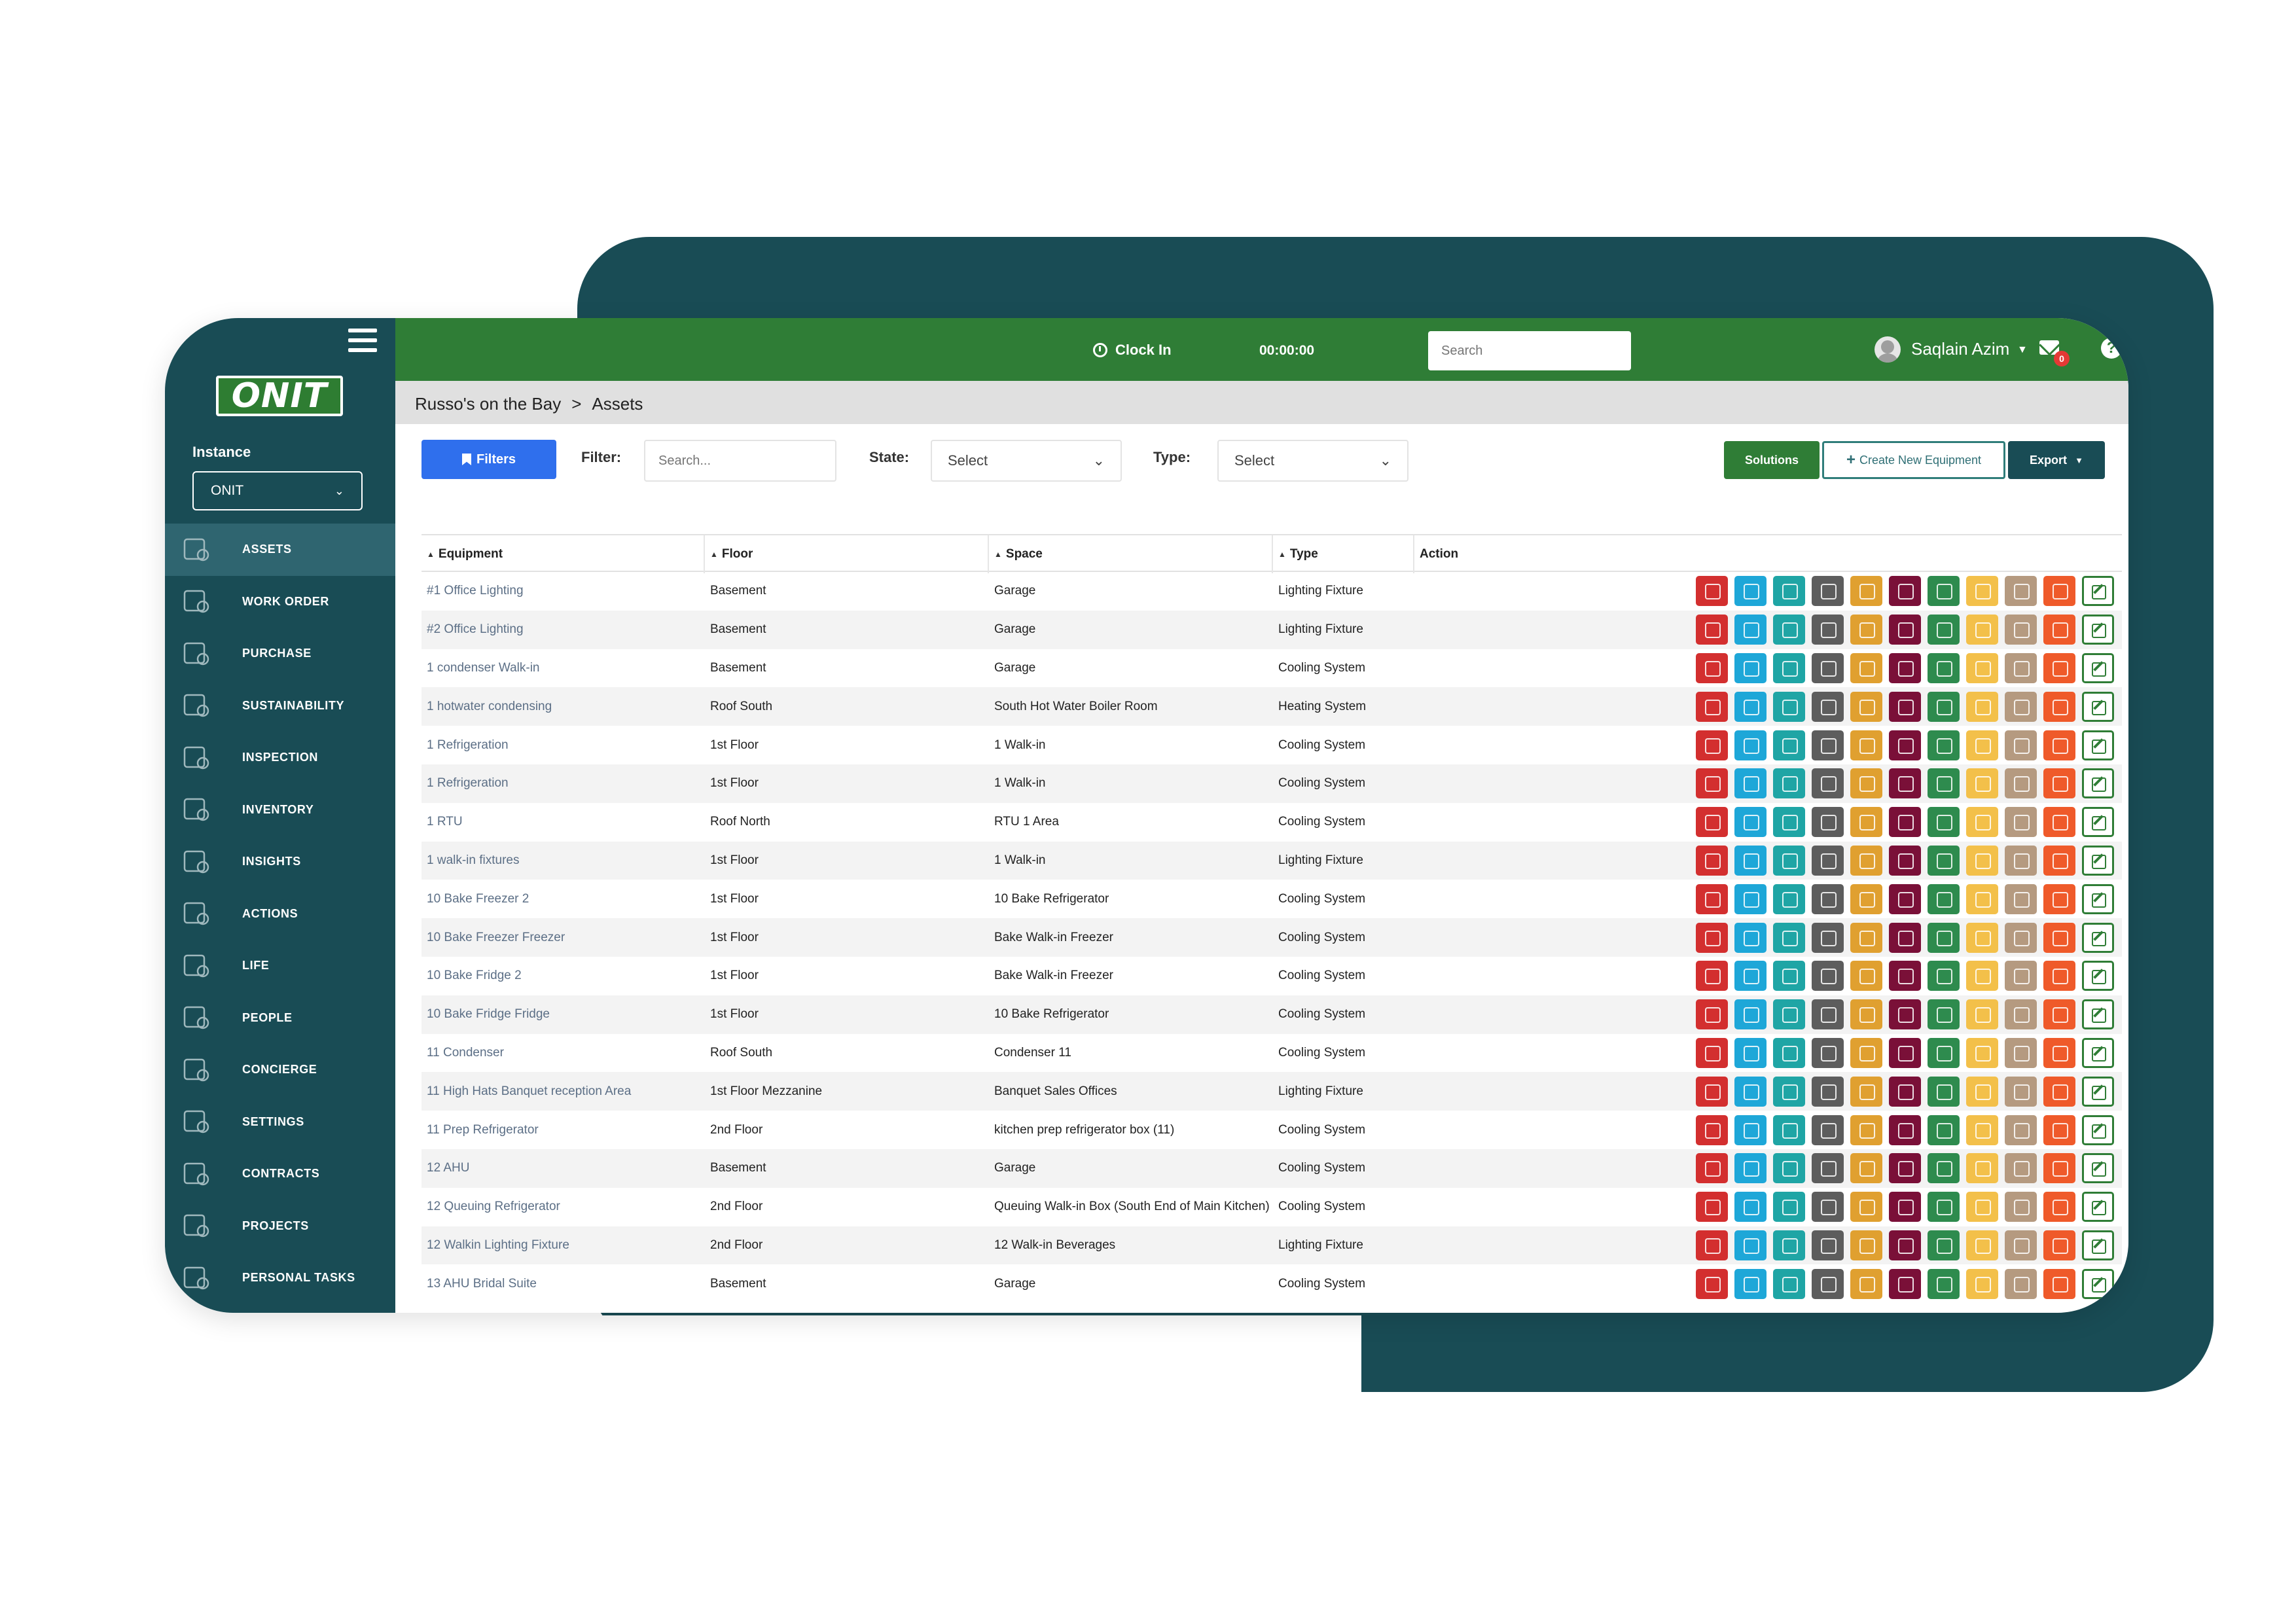 This screenshot has width=2296, height=1623. I want to click on sidebar-item-sustainability: SUSTAINABILITY, so click(280, 706).